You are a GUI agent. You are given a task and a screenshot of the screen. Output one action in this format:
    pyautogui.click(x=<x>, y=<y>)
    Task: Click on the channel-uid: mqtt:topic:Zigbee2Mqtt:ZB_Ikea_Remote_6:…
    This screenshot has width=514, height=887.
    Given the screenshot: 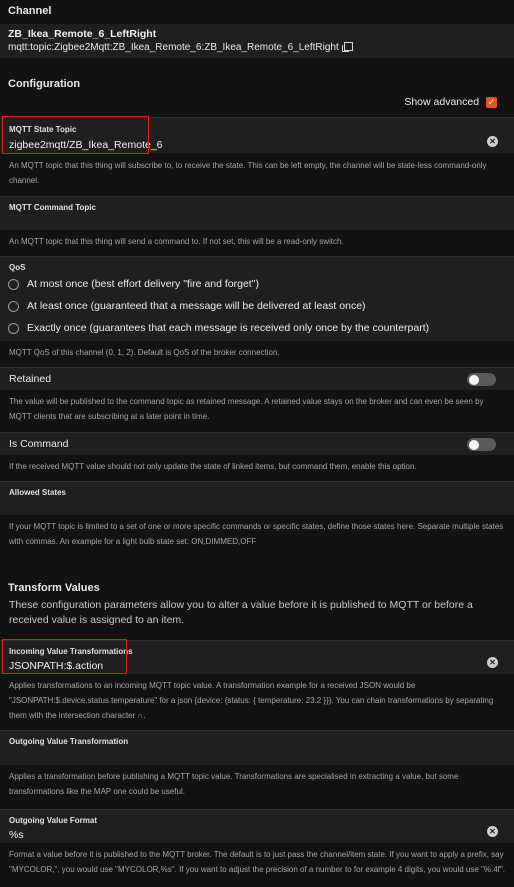 What is the action you would take?
    pyautogui.click(x=173, y=47)
    